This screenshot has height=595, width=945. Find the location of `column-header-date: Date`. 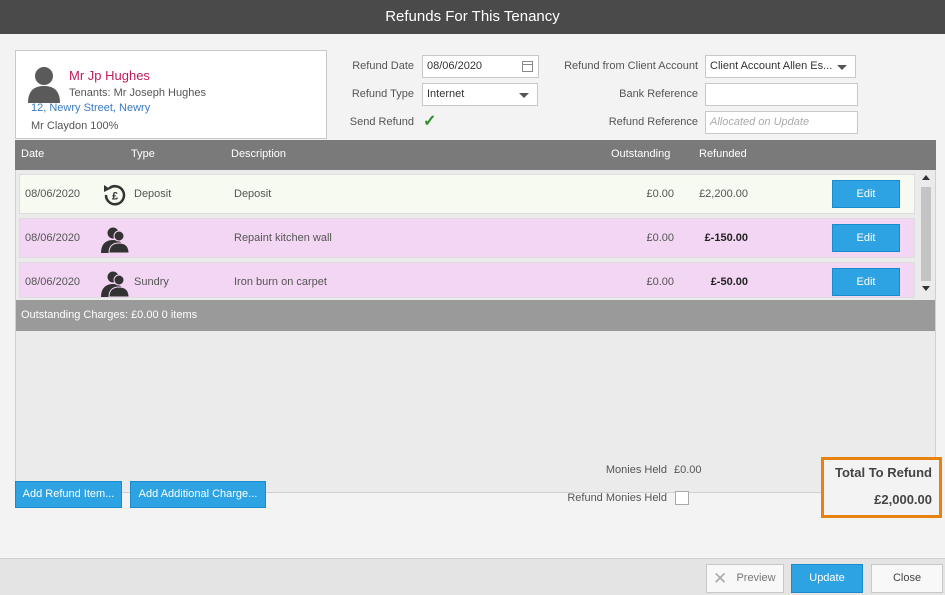

column-header-date: Date is located at coordinates (32, 154).